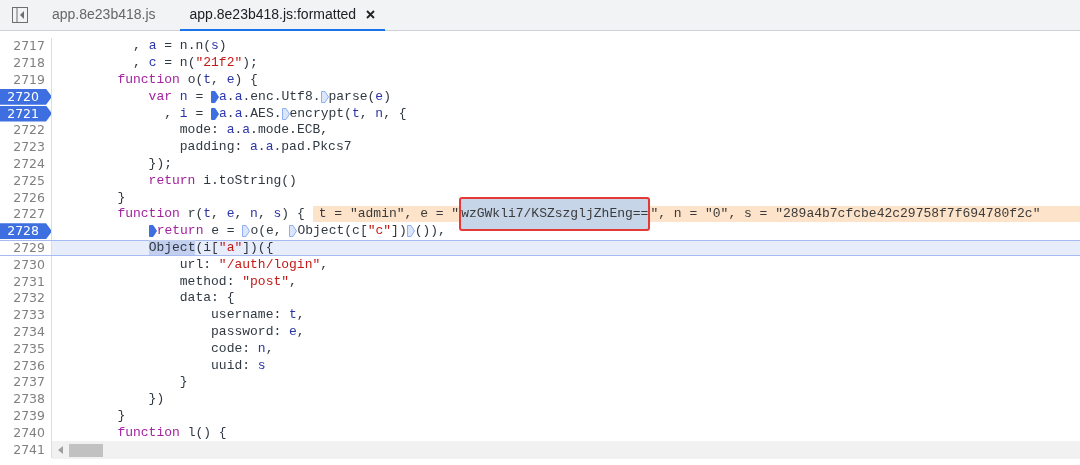  Describe the element at coordinates (265, 147) in the screenshot. I see `code-text: padding: a.a.pad.Pkcs7` at that location.